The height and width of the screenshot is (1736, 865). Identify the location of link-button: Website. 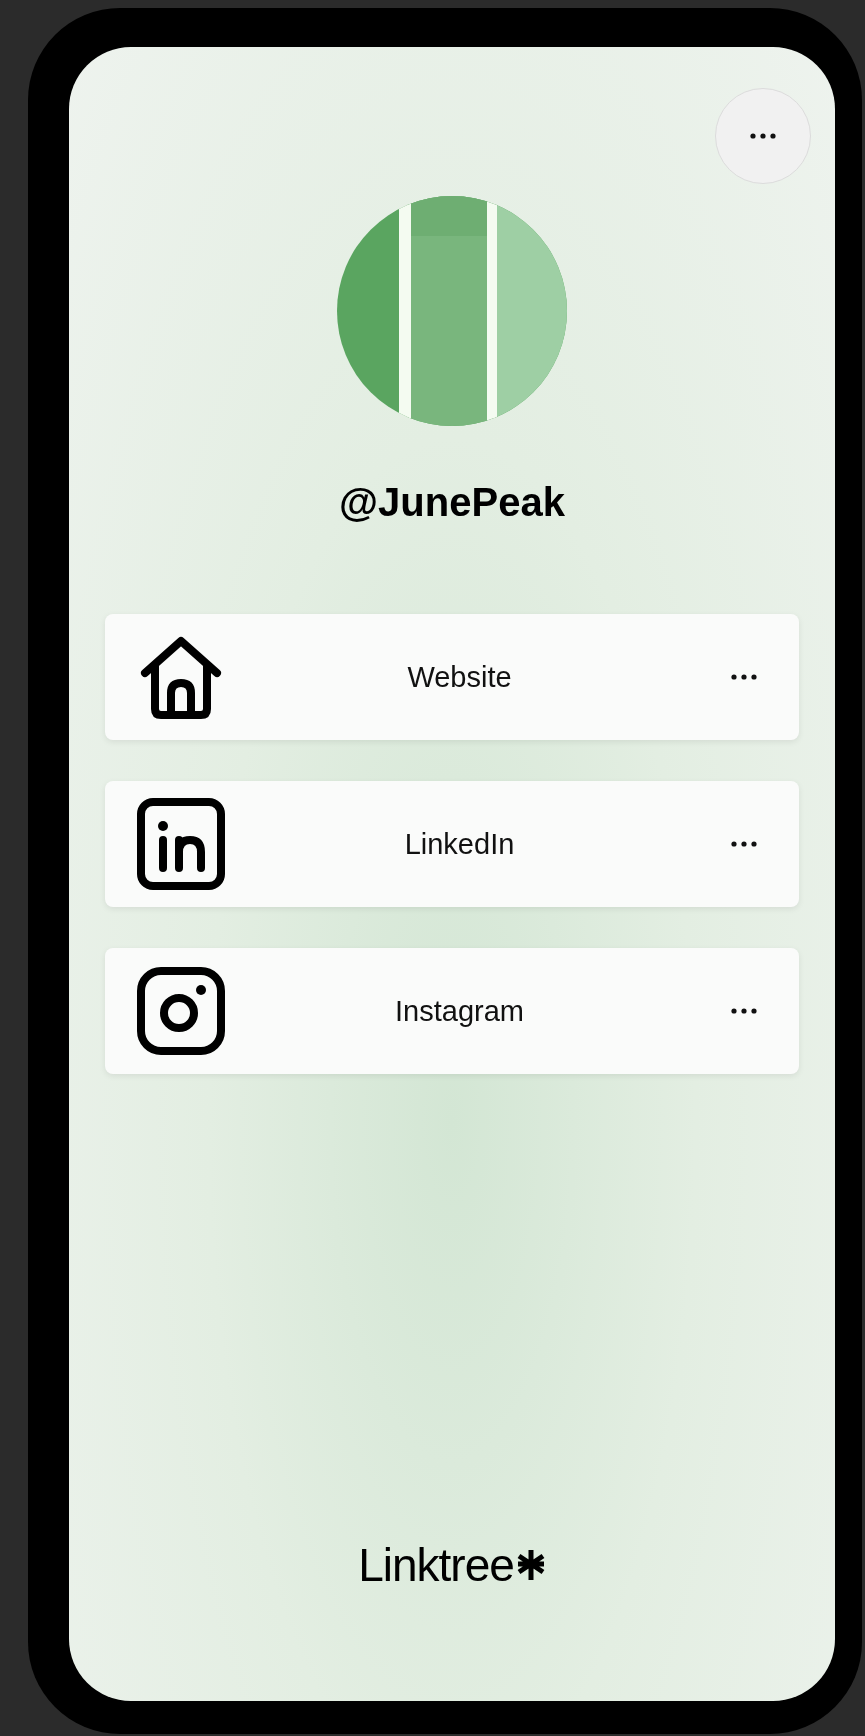
(452, 677).